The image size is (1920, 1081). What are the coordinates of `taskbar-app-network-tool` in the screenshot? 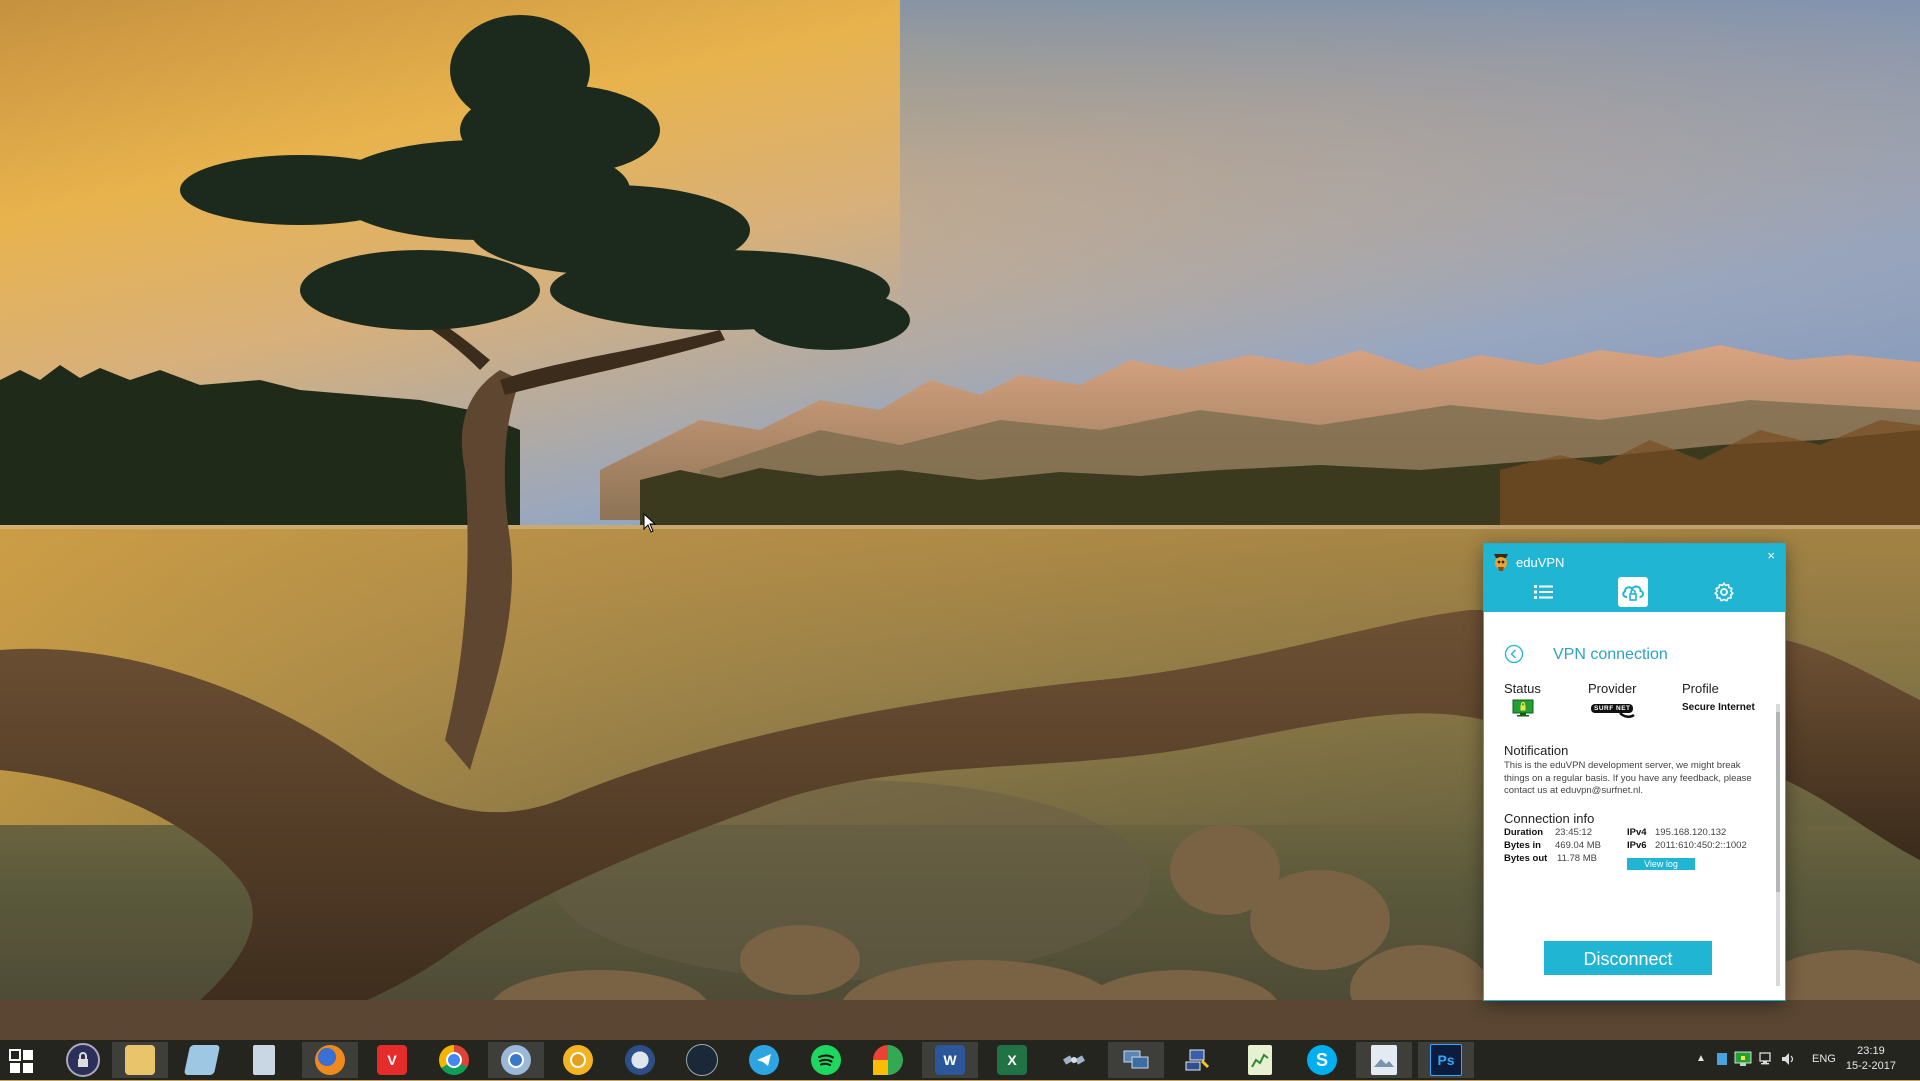 It's located at (1198, 1060).